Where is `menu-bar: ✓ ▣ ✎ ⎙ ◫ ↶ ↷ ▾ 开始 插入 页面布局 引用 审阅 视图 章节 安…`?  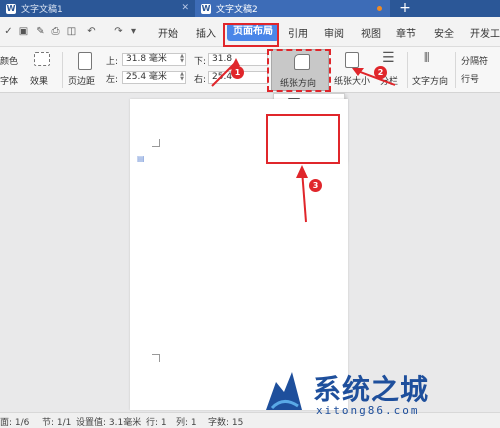 menu-bar: ✓ ▣ ✎ ⎙ ◫ ↶ ↷ ▾ 开始 插入 页面布局 引用 审阅 视图 章节 安… is located at coordinates (250, 32).